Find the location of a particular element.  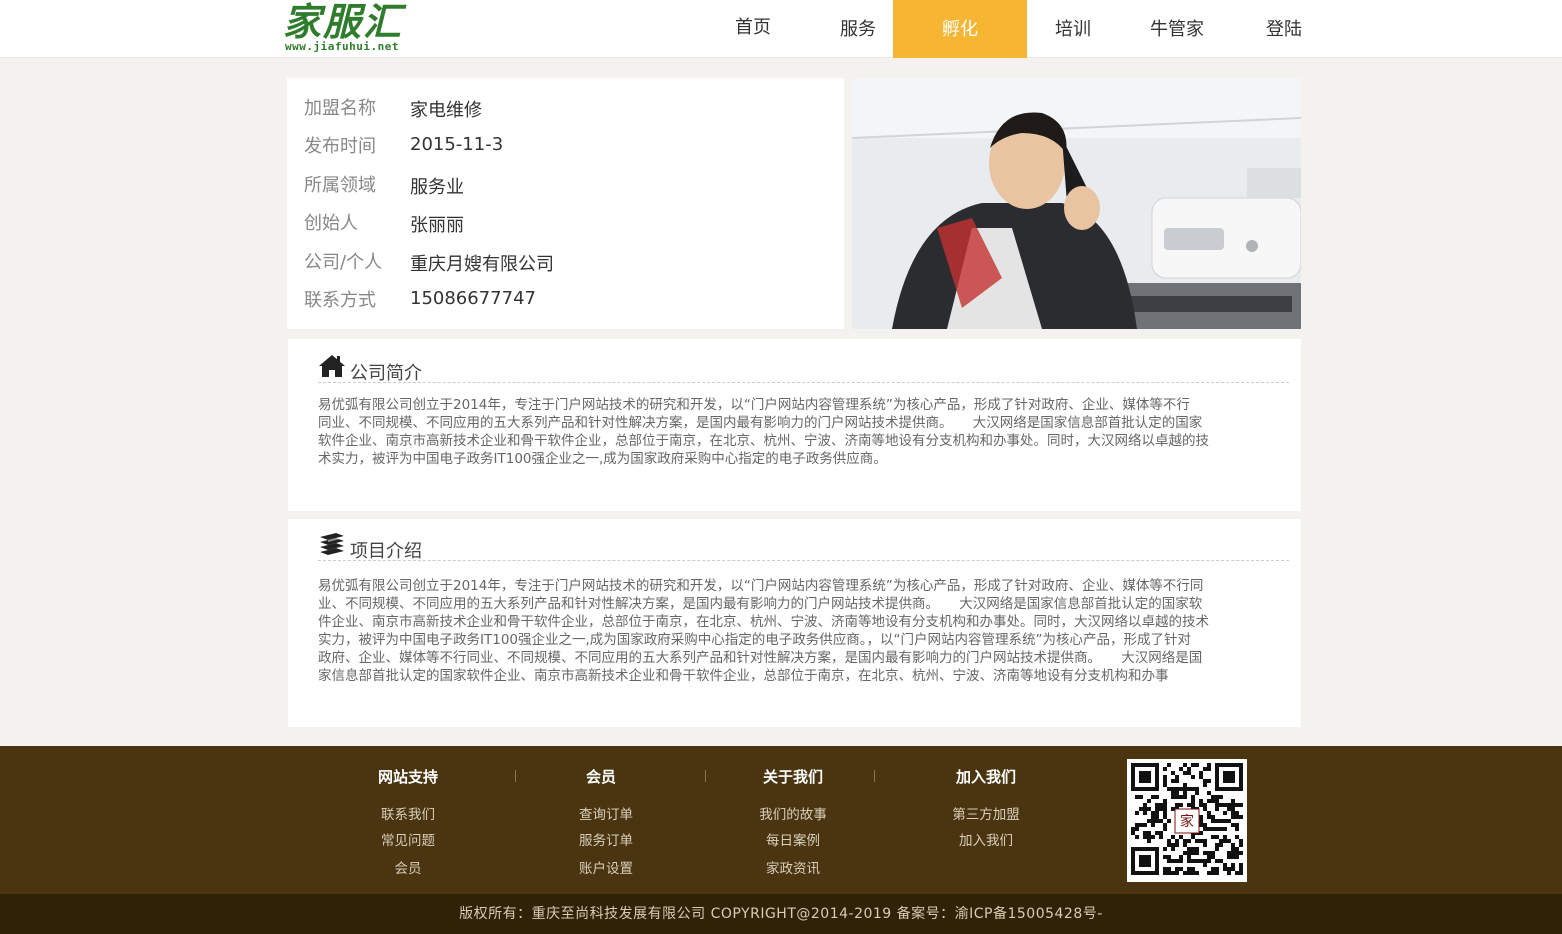

footer-link-join: 加入我们 is located at coordinates (986, 839).